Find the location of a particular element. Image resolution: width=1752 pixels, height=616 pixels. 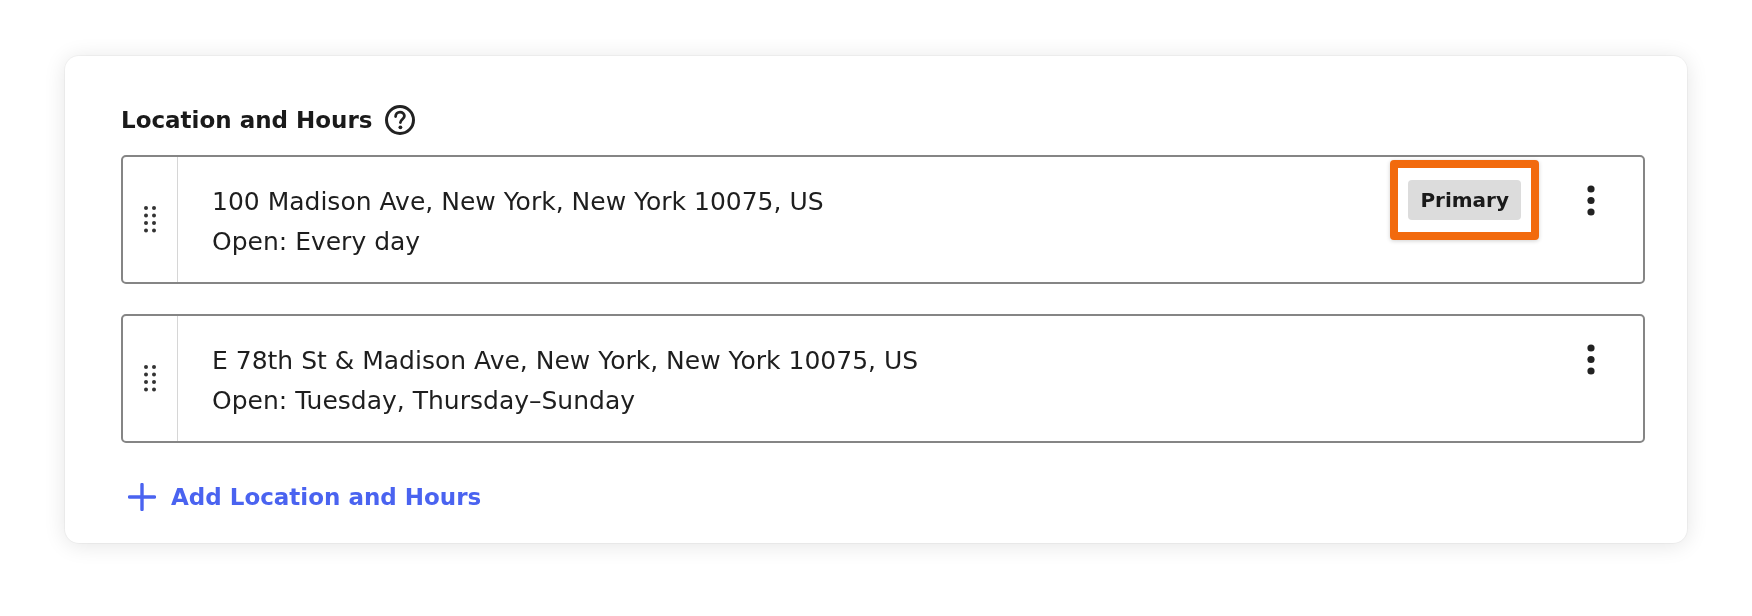

hours-text: Open: Every day is located at coordinates (317, 242).